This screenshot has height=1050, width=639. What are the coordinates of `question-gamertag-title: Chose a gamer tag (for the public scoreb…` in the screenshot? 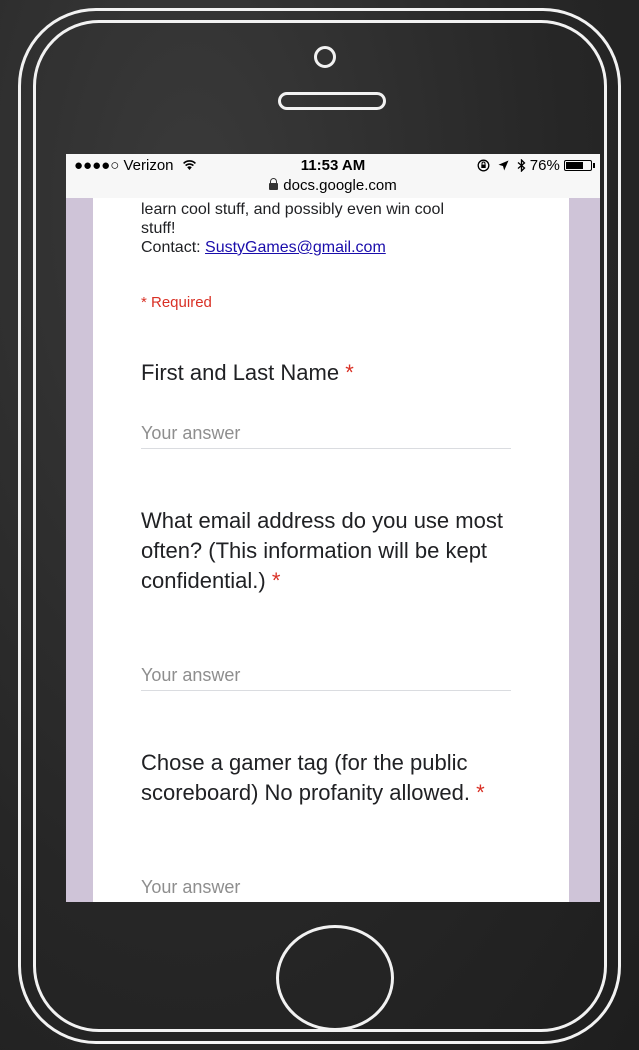 It's located at (326, 778).